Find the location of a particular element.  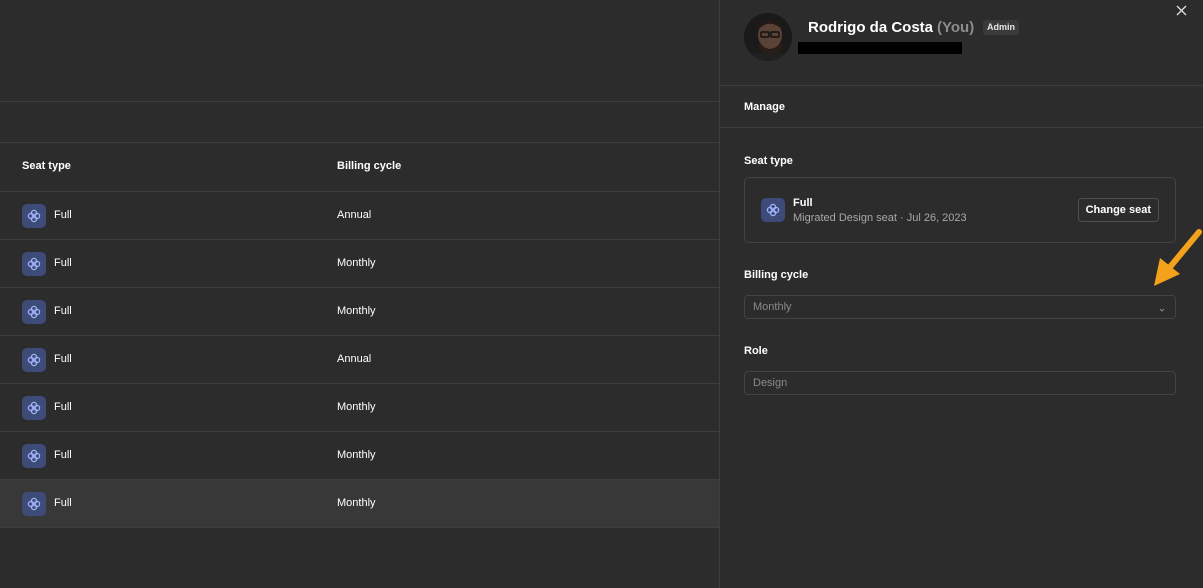

role-select: Design is located at coordinates (960, 383).